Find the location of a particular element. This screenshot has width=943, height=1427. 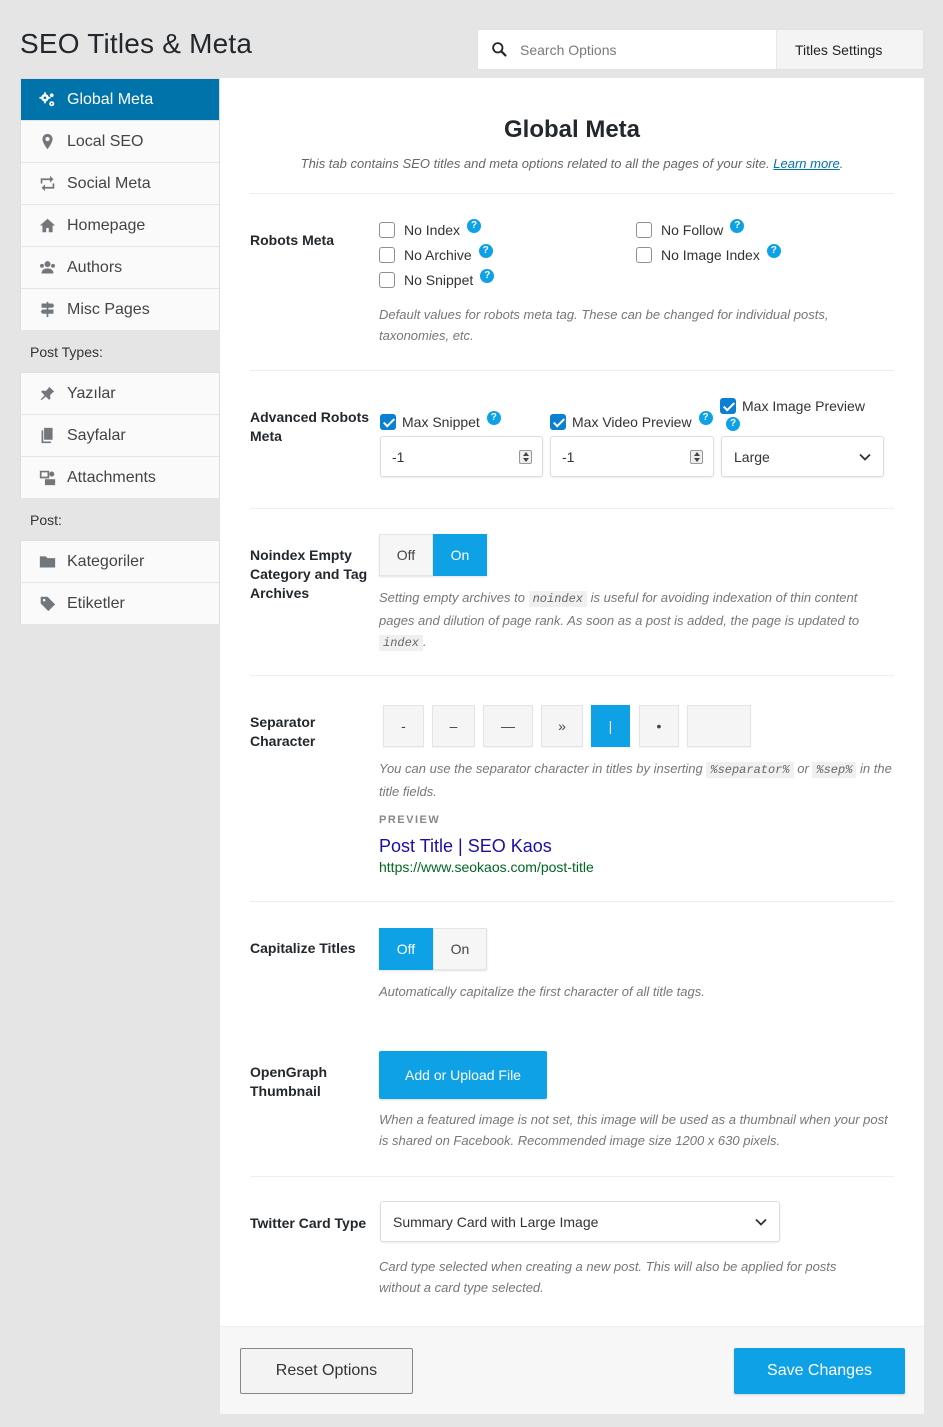

sidebar-item-attachments: Attachments is located at coordinates (120, 478).